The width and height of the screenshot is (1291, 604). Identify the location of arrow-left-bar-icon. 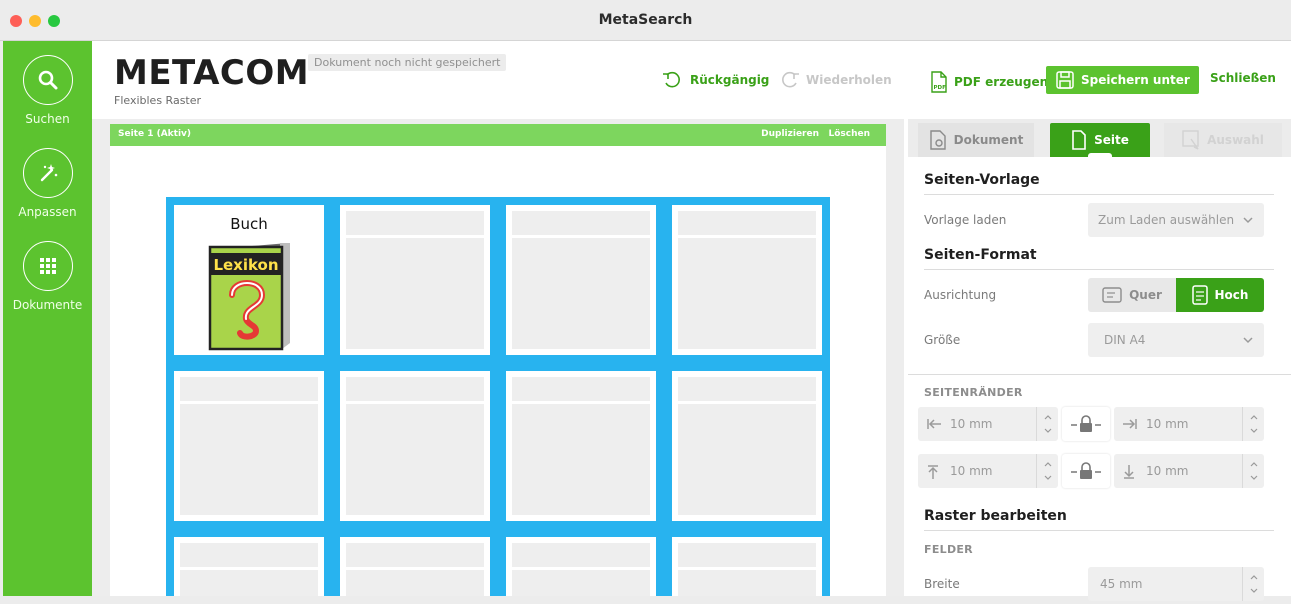
(934, 424).